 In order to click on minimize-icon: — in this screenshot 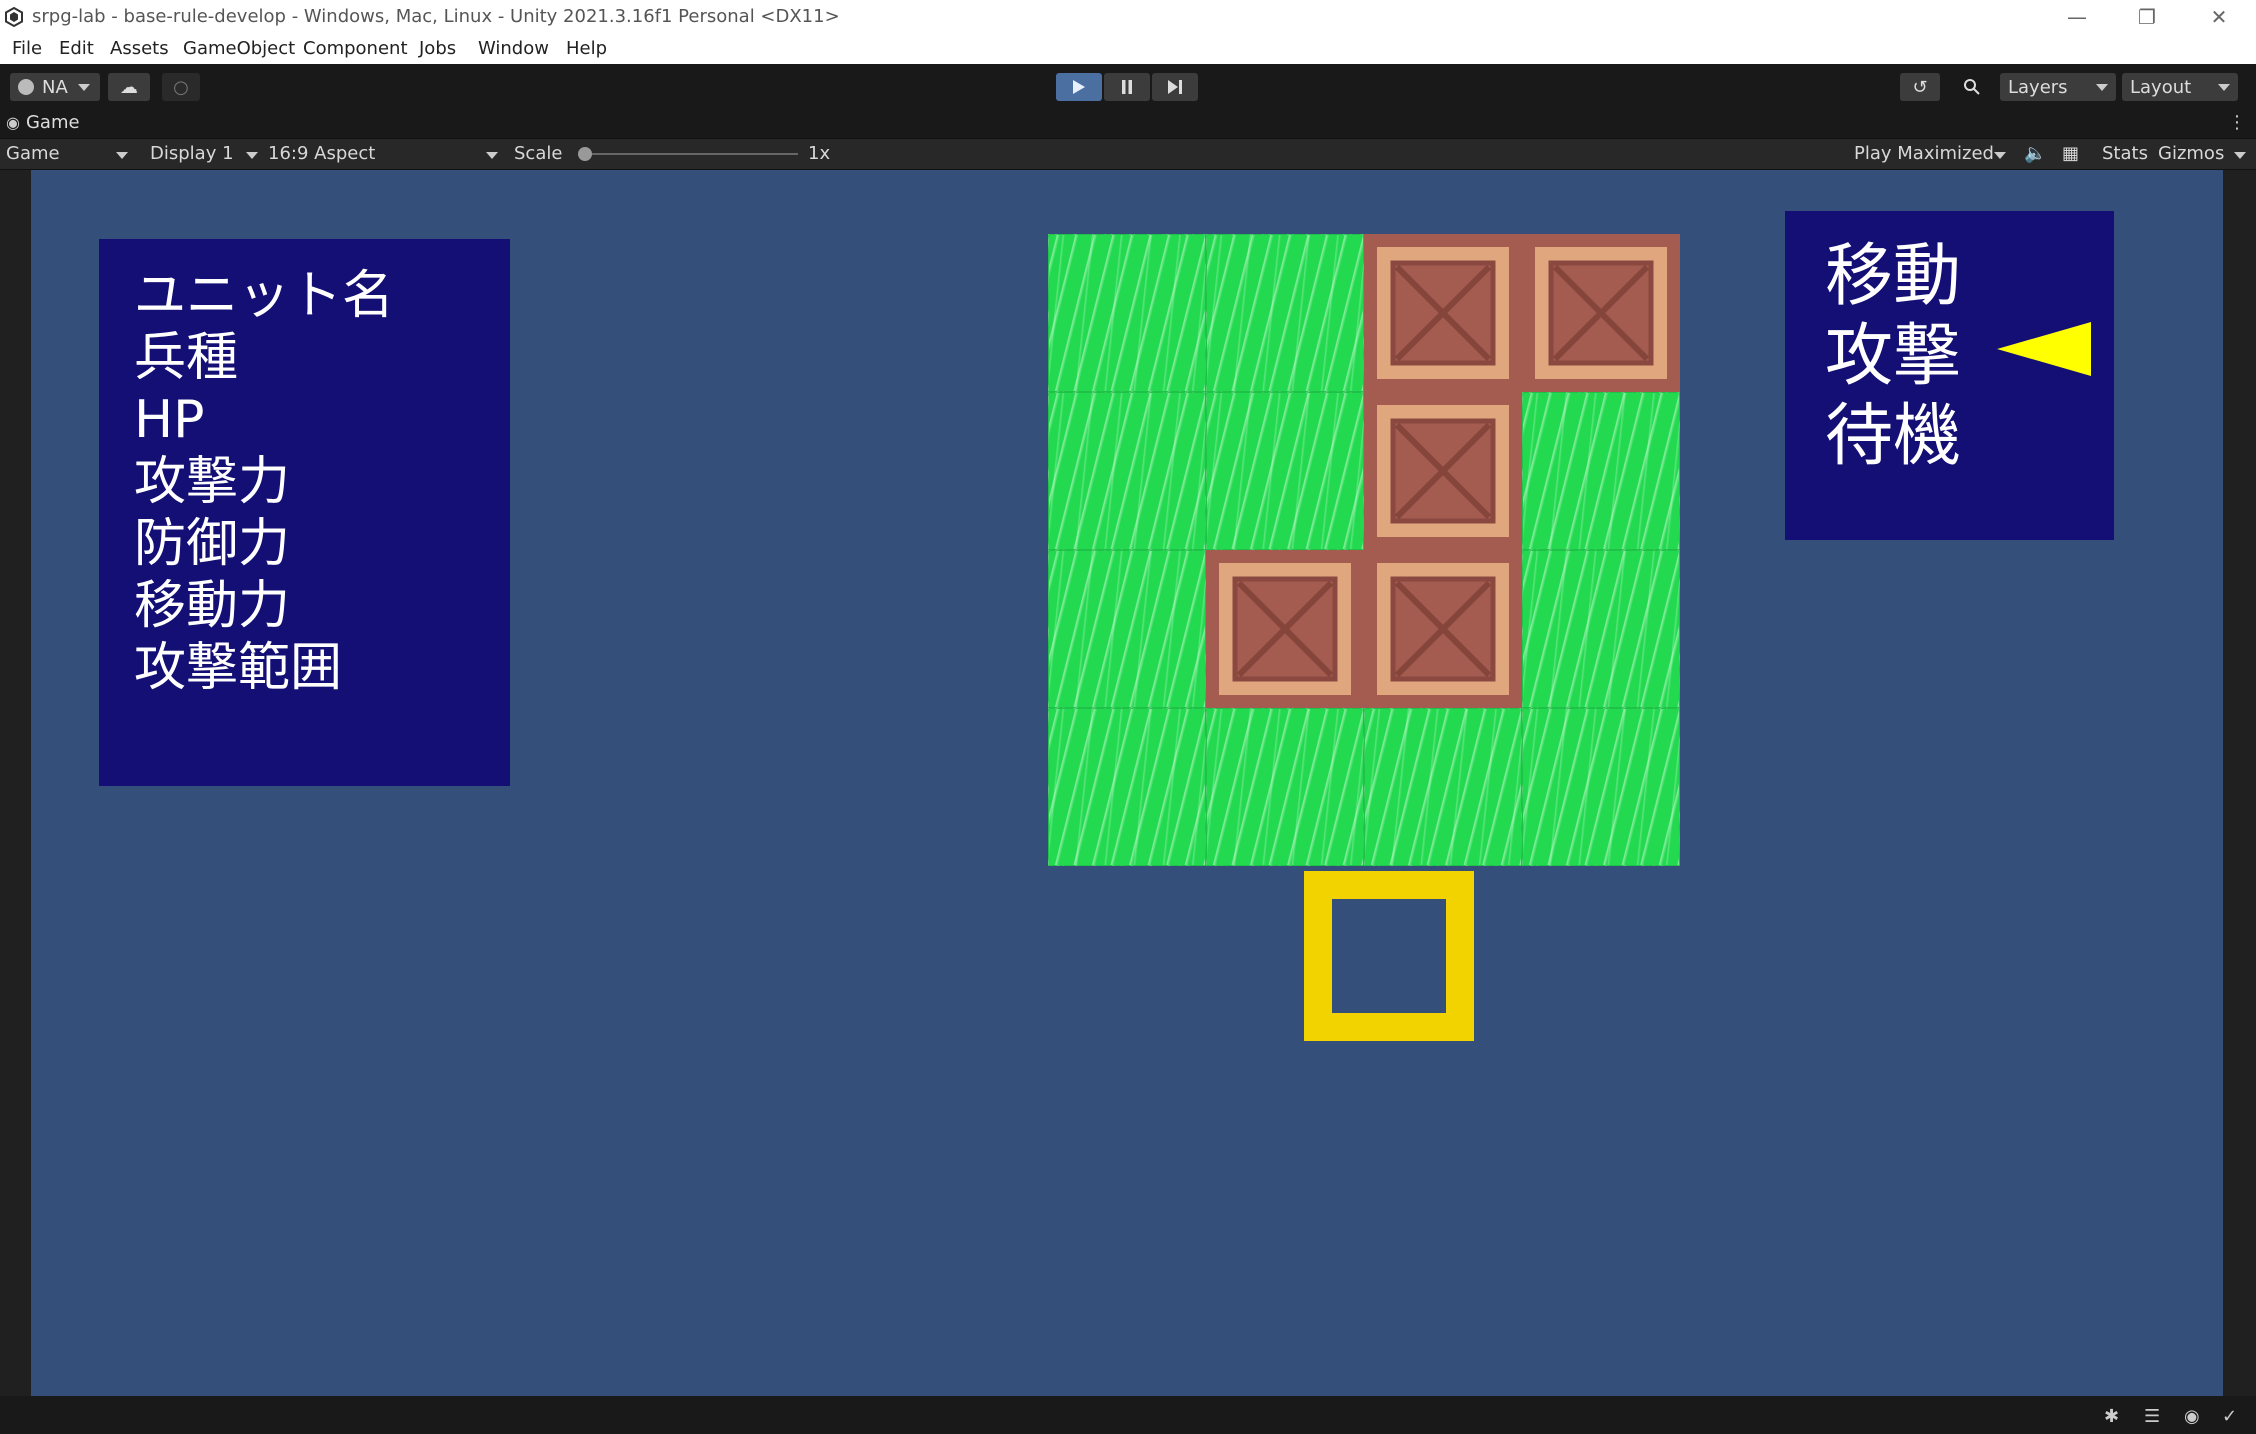, I will do `click(2077, 17)`.